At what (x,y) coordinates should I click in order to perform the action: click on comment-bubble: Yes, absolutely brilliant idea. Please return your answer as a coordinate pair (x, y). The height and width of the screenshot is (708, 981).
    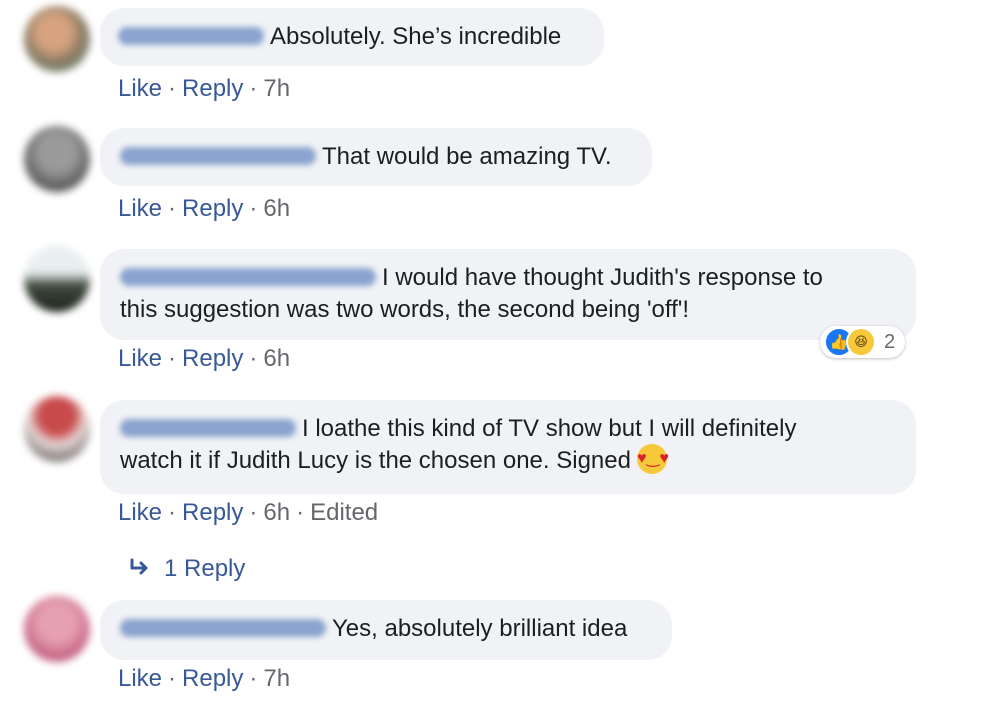
    Looking at the image, I should click on (386, 630).